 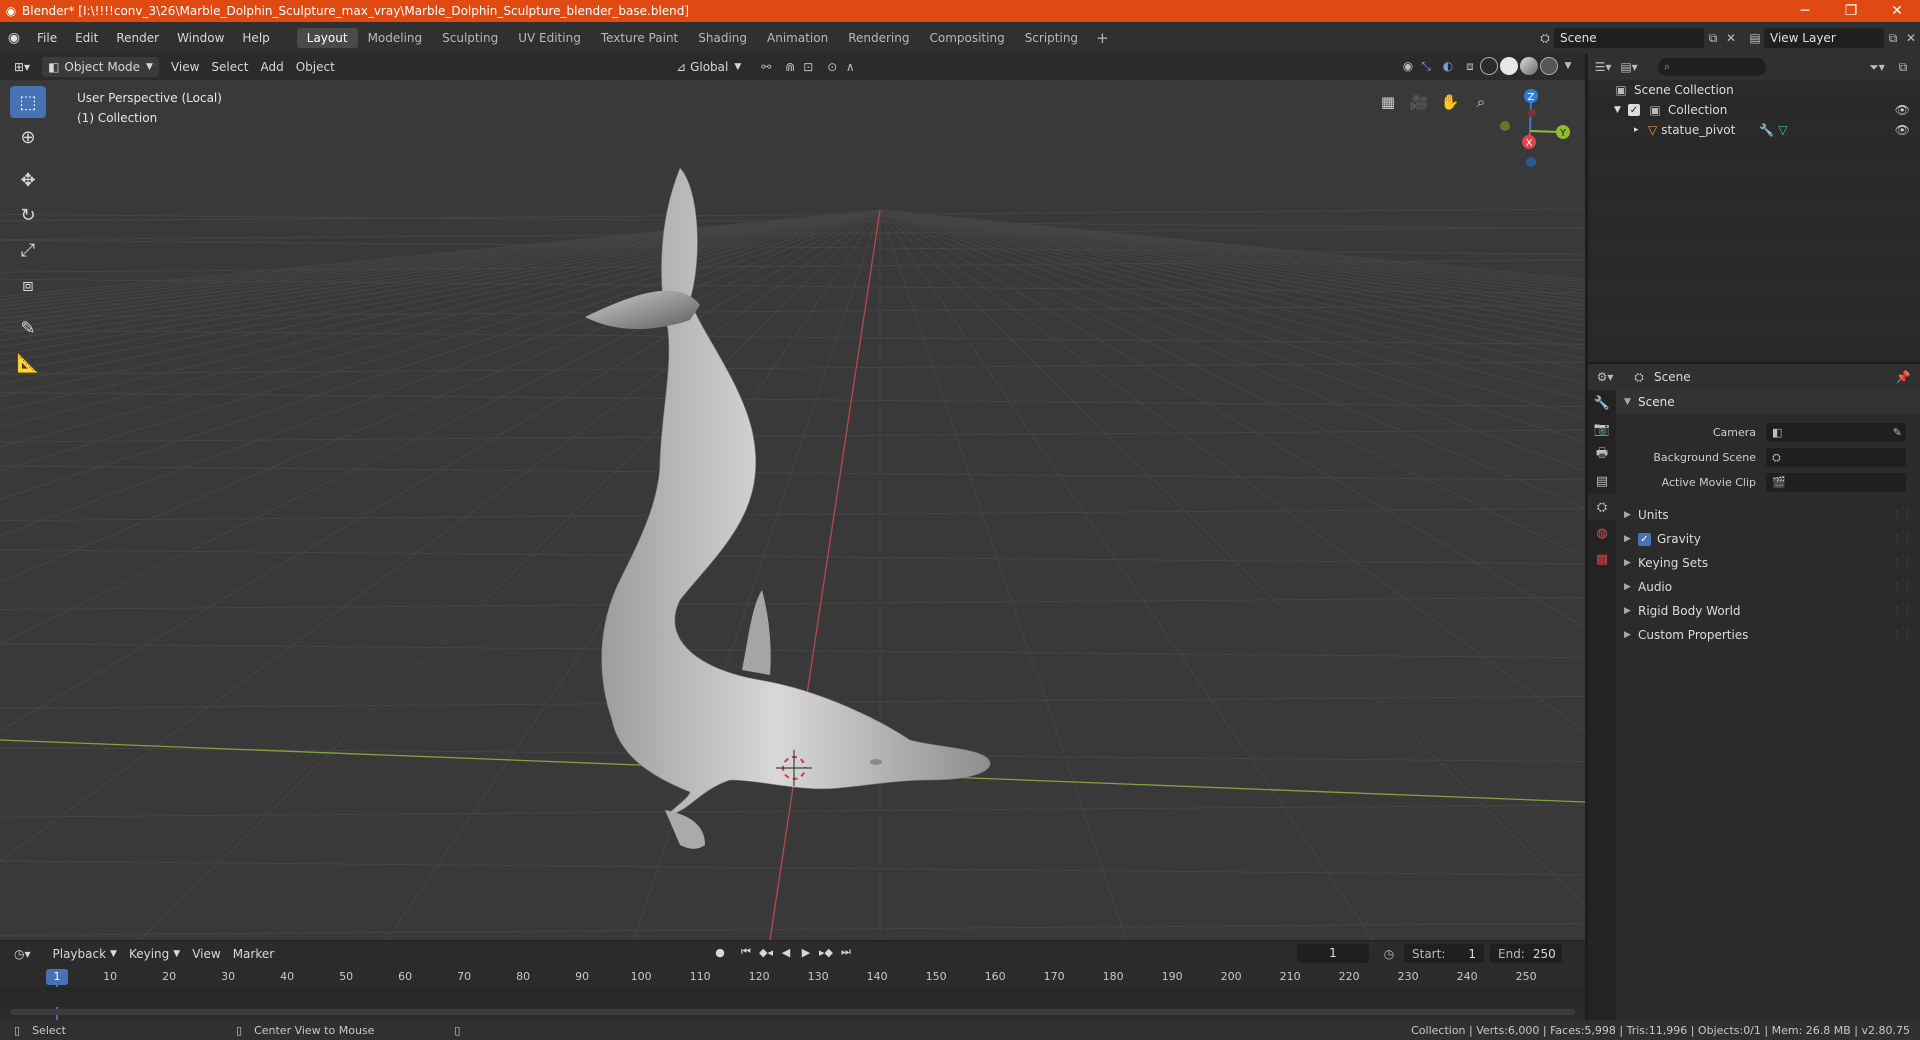 What do you see at coordinates (1470, 66) in the screenshot?
I see `xray-icon: ⧈` at bounding box center [1470, 66].